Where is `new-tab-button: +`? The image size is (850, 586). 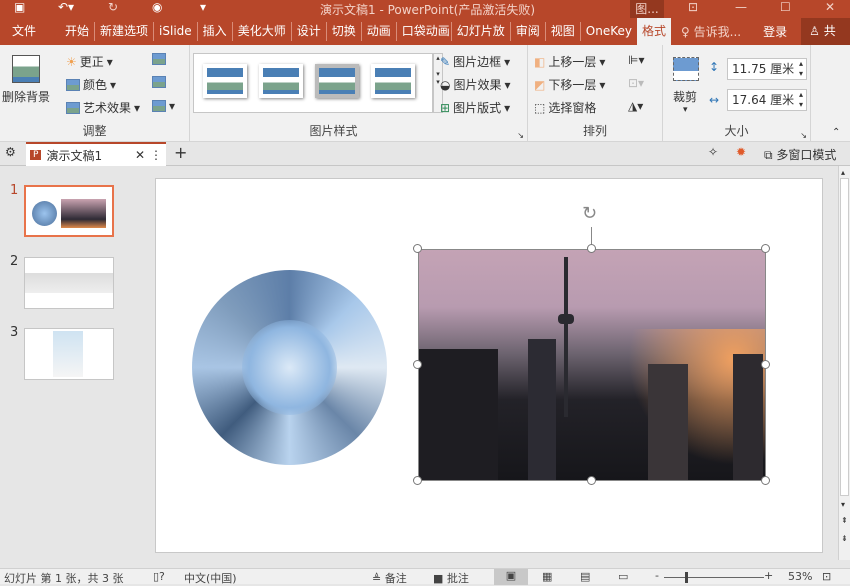 new-tab-button: + is located at coordinates (180, 152).